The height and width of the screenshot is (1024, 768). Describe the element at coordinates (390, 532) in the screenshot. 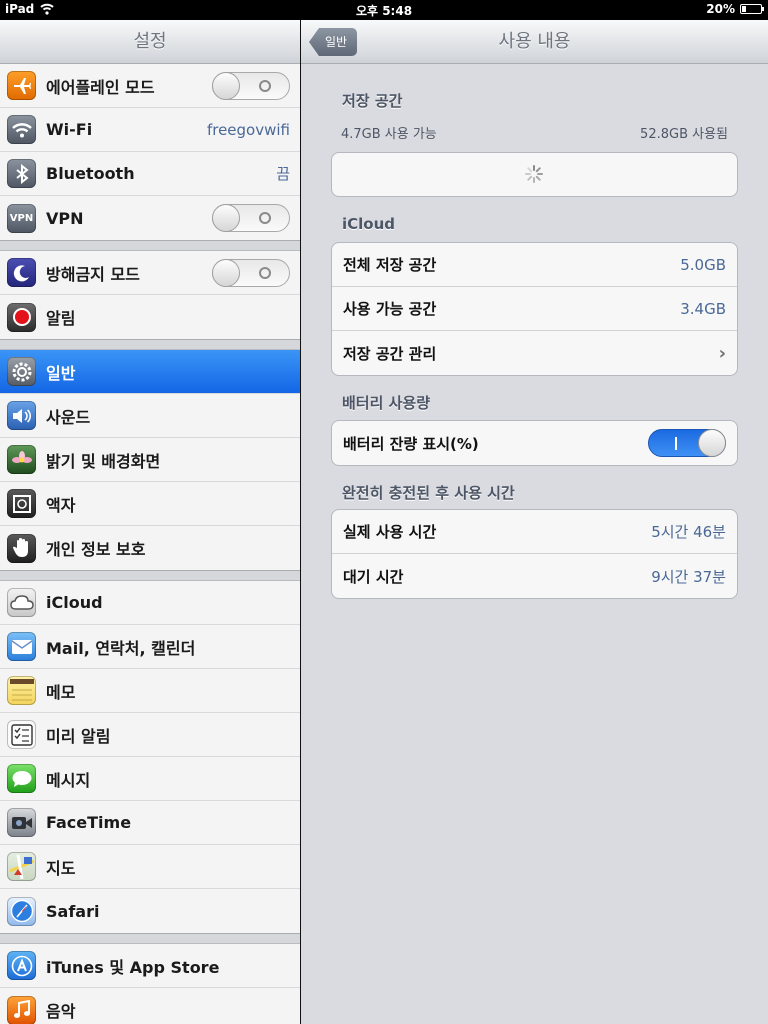

I see `row-label: 실제 사용 시간` at that location.